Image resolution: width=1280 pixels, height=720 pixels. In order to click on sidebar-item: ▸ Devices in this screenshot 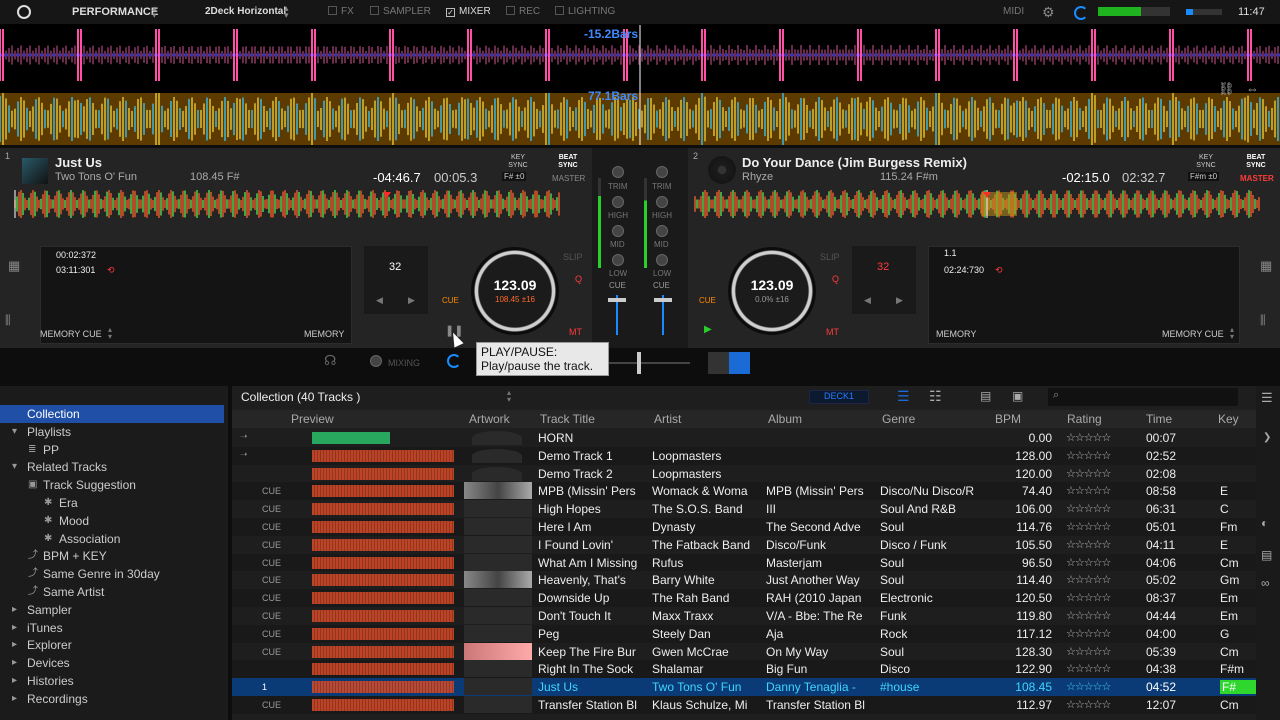, I will do `click(112, 663)`.